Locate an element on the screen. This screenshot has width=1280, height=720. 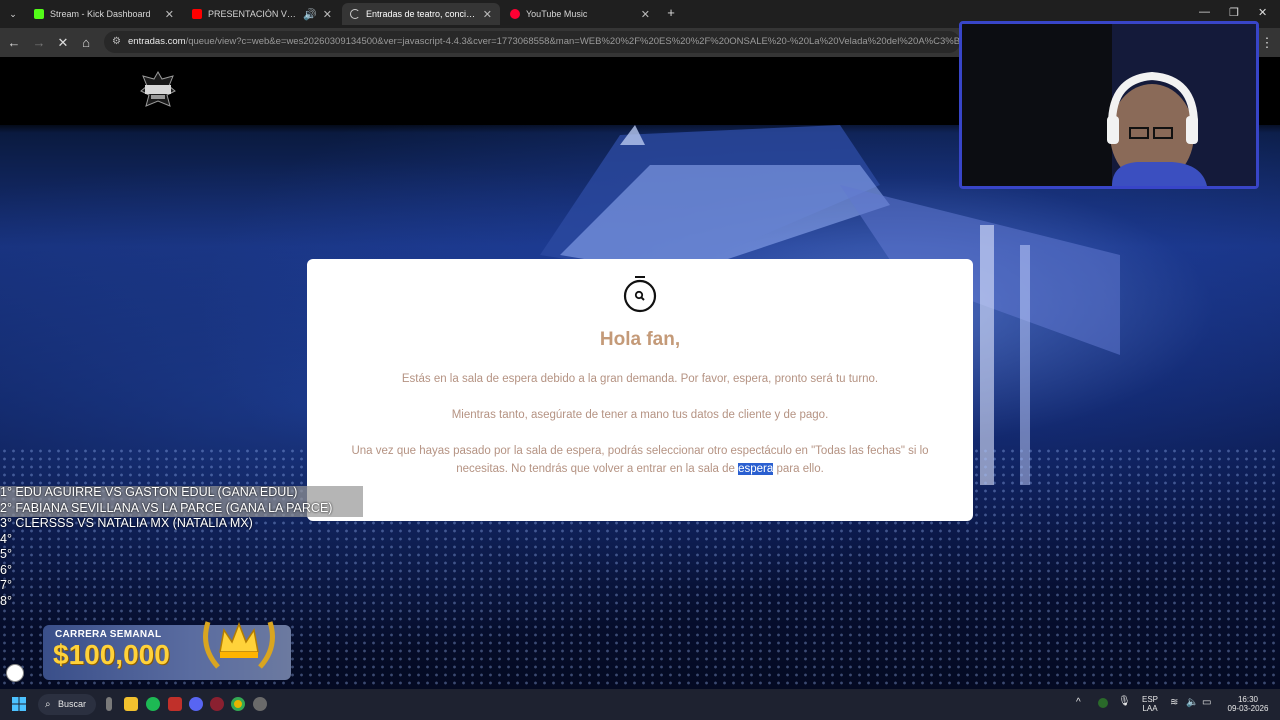
speaker-icon: 🔊 is located at coordinates (310, 14).